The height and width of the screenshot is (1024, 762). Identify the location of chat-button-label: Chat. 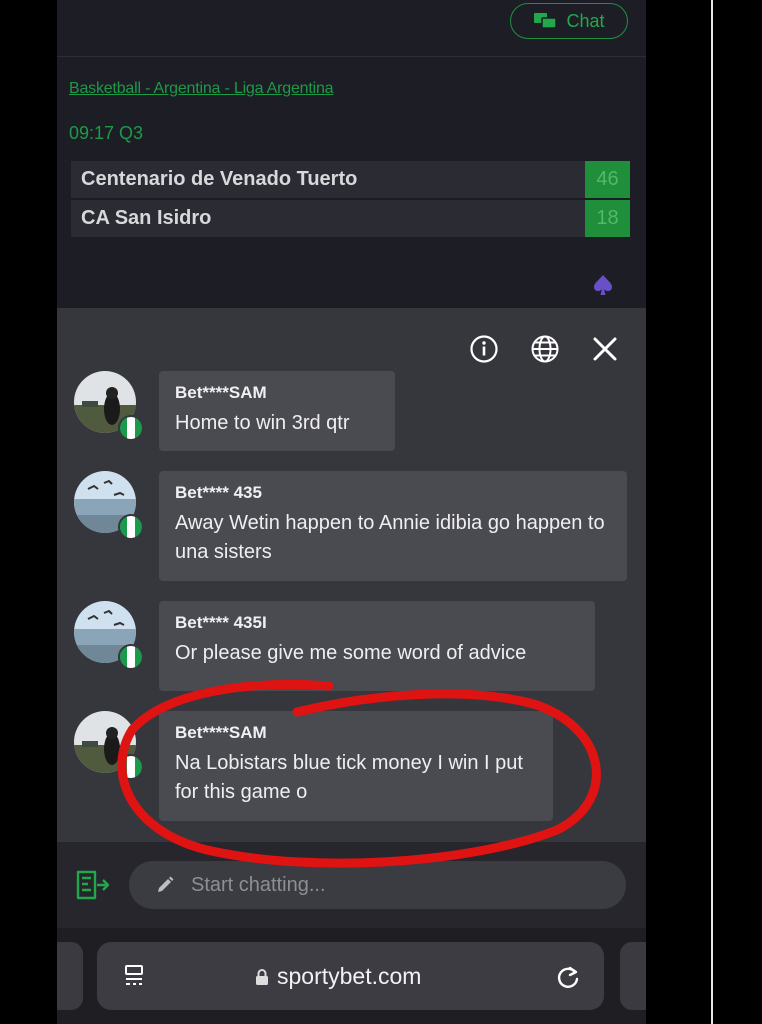
(585, 20).